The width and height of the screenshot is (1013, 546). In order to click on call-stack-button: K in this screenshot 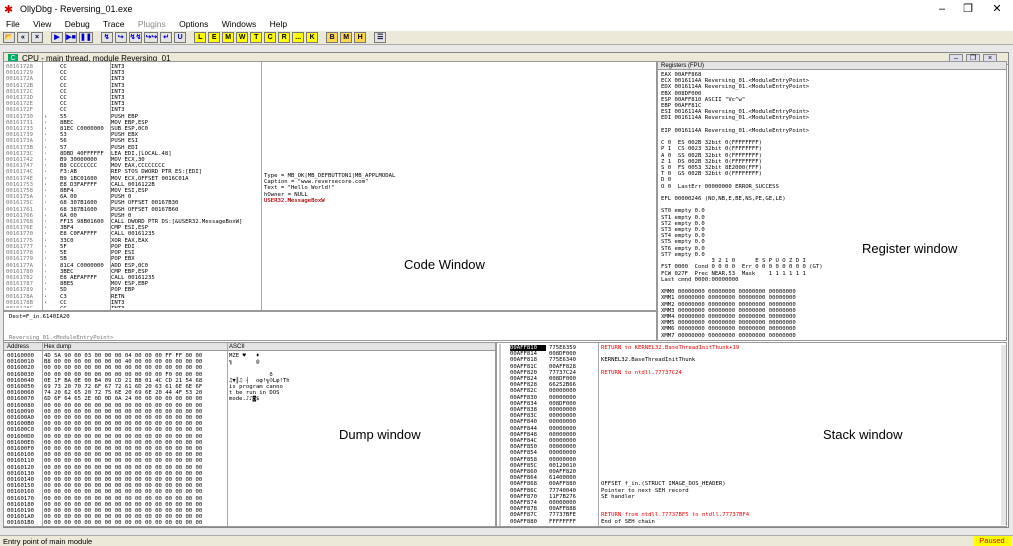, I will do `click(312, 37)`.